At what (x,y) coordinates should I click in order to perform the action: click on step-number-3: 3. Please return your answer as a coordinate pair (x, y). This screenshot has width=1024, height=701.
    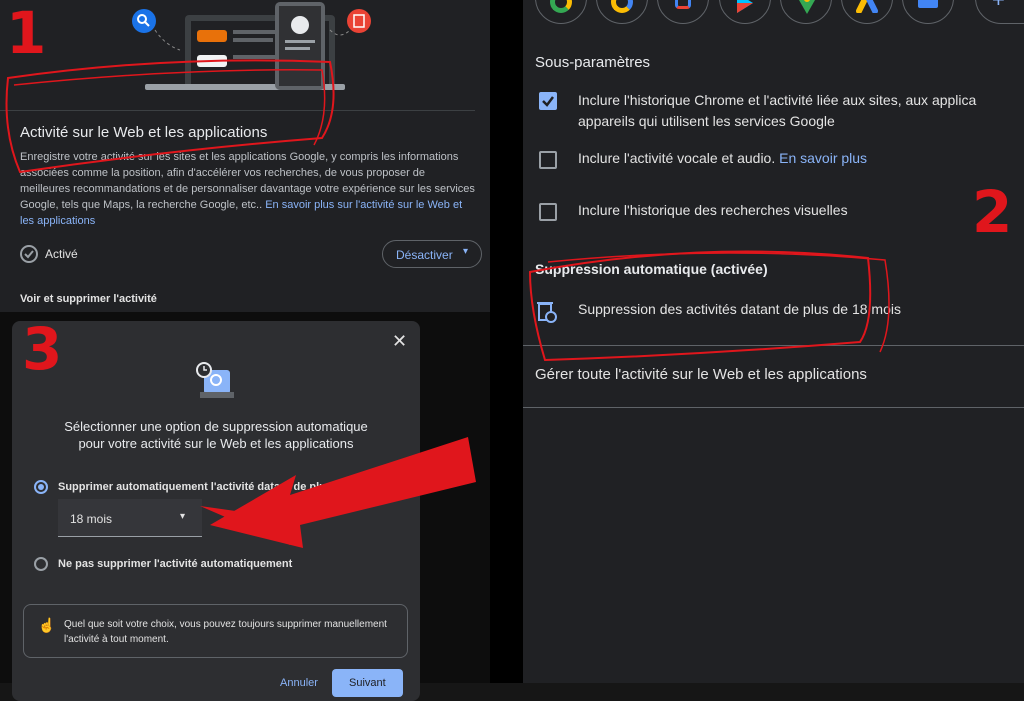
    Looking at the image, I should click on (42, 349).